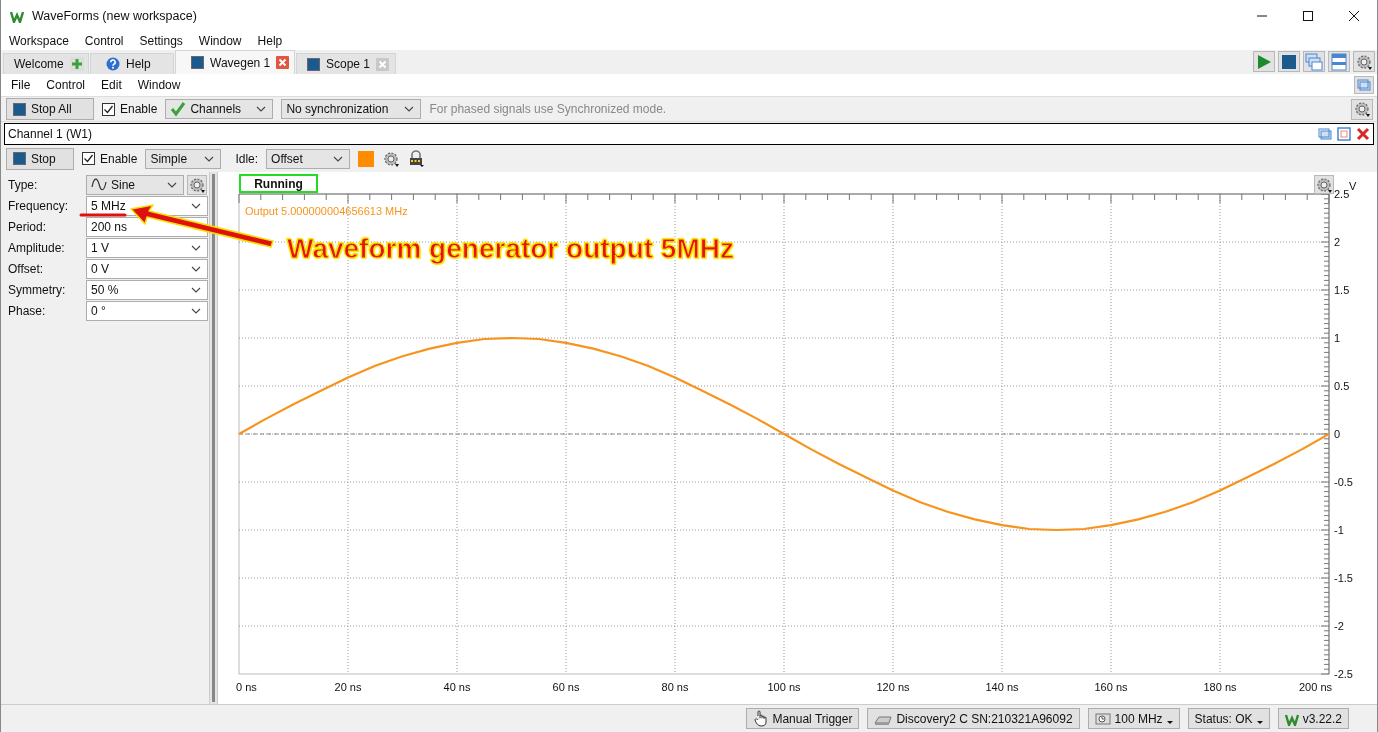 The image size is (1378, 732). Describe the element at coordinates (28, 226) in the screenshot. I see `field-label: Period:` at that location.